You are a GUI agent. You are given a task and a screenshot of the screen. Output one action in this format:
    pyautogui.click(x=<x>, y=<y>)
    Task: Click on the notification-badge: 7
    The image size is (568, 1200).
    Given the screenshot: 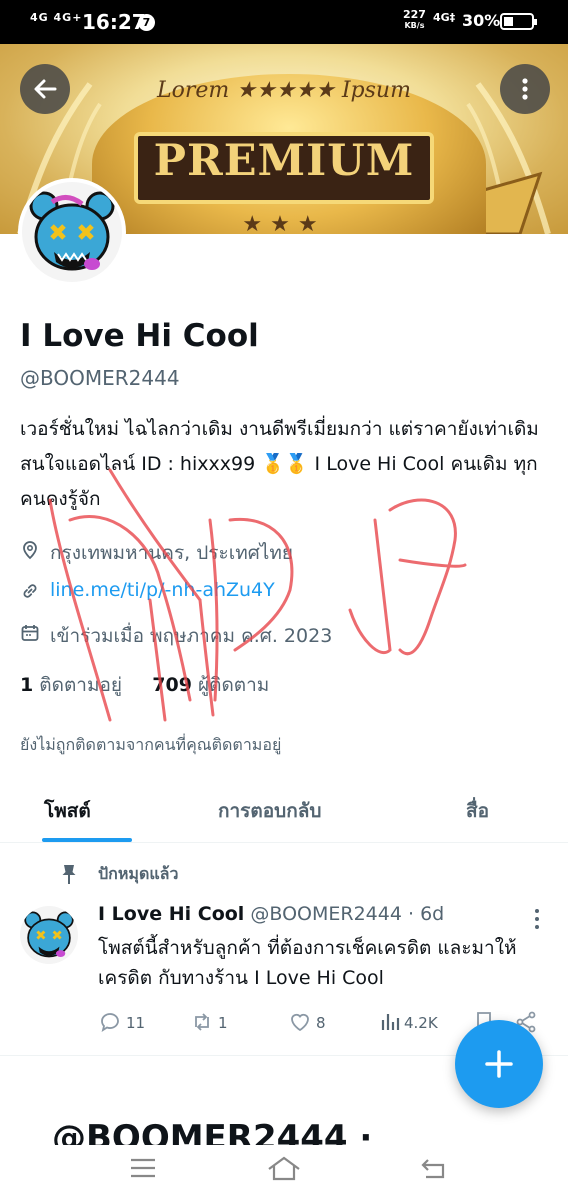 What is the action you would take?
    pyautogui.click(x=146, y=22)
    